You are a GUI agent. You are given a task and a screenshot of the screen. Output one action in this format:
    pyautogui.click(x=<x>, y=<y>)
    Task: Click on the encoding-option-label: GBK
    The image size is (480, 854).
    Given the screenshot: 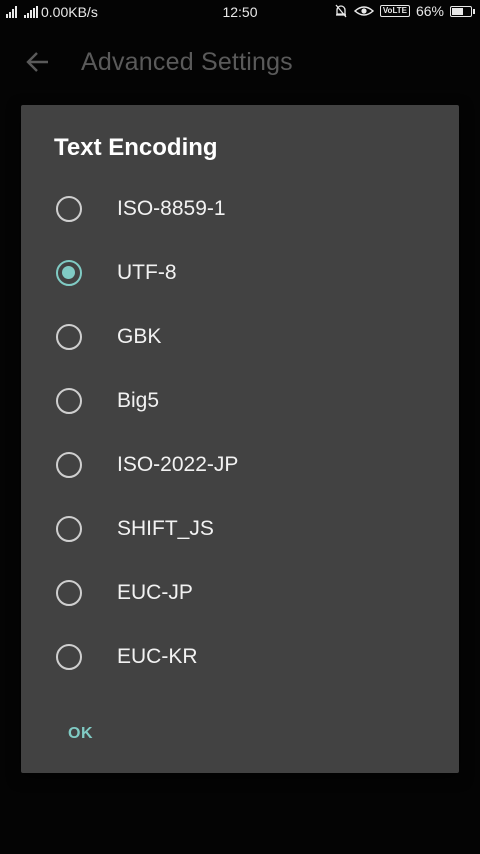 What is the action you would take?
    pyautogui.click(x=139, y=336)
    